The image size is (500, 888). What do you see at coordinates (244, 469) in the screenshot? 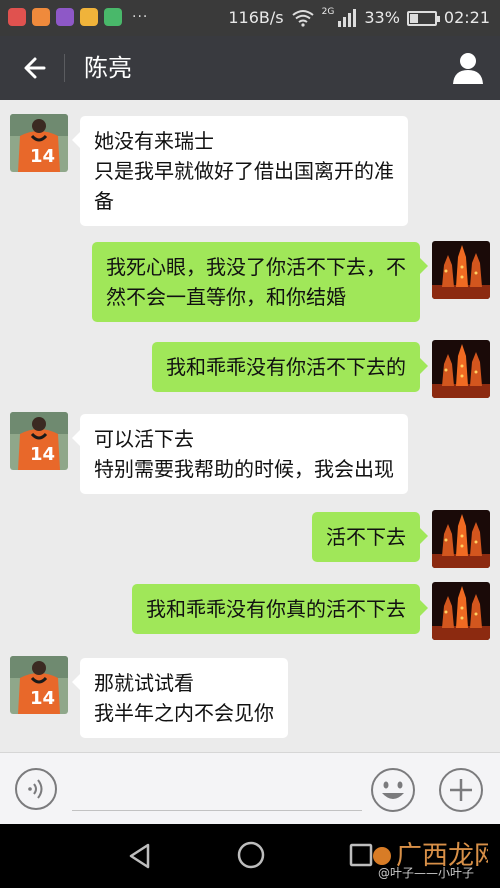
I see `message-line: 特别需要我帮助的时候，我会出现` at bounding box center [244, 469].